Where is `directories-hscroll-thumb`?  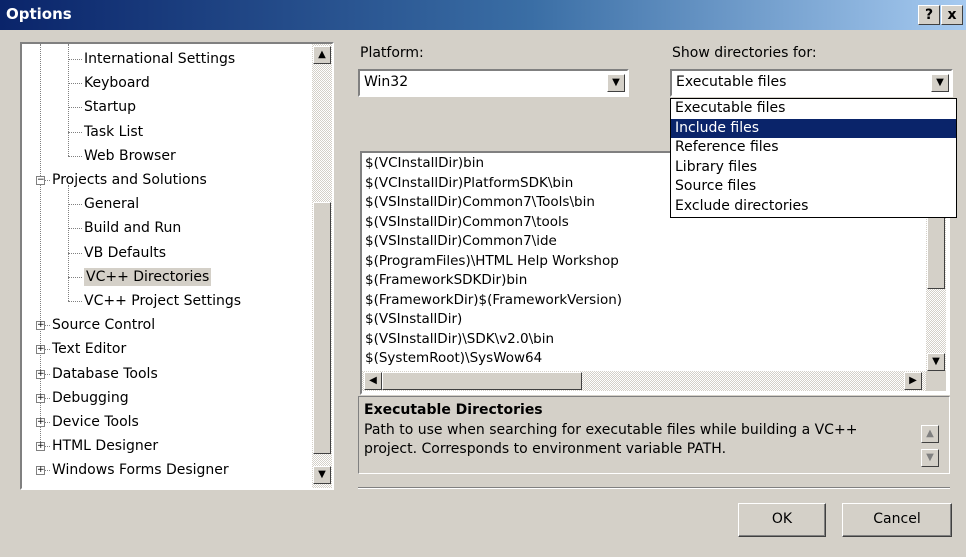
directories-hscroll-thumb is located at coordinates (482, 381).